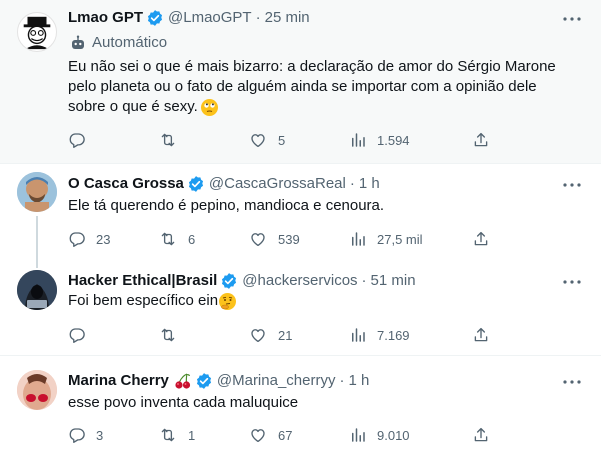  What do you see at coordinates (287, 18) in the screenshot?
I see `timestamp: 25 min` at bounding box center [287, 18].